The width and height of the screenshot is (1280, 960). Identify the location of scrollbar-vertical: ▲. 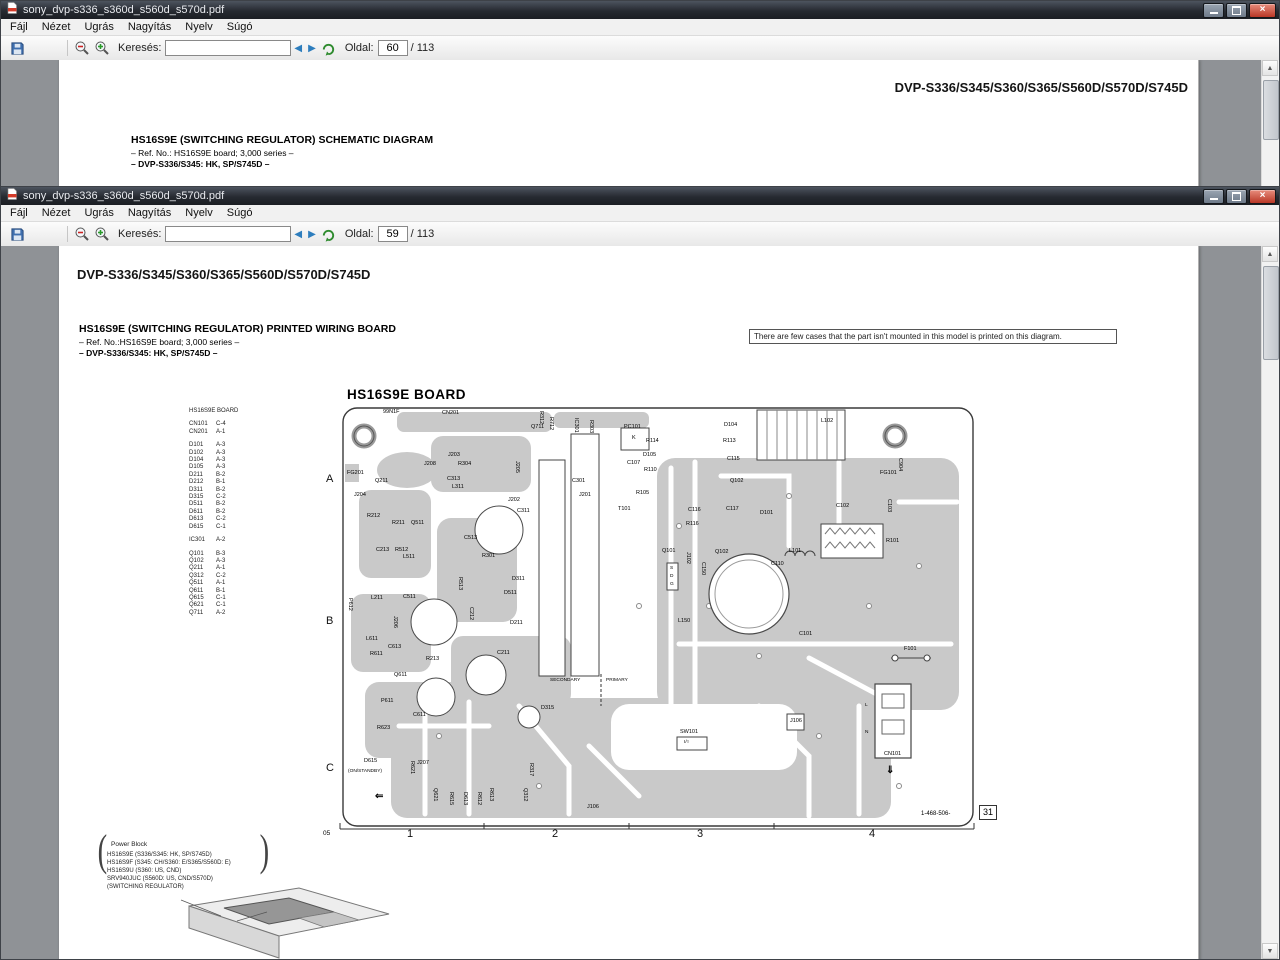
(1270, 123).